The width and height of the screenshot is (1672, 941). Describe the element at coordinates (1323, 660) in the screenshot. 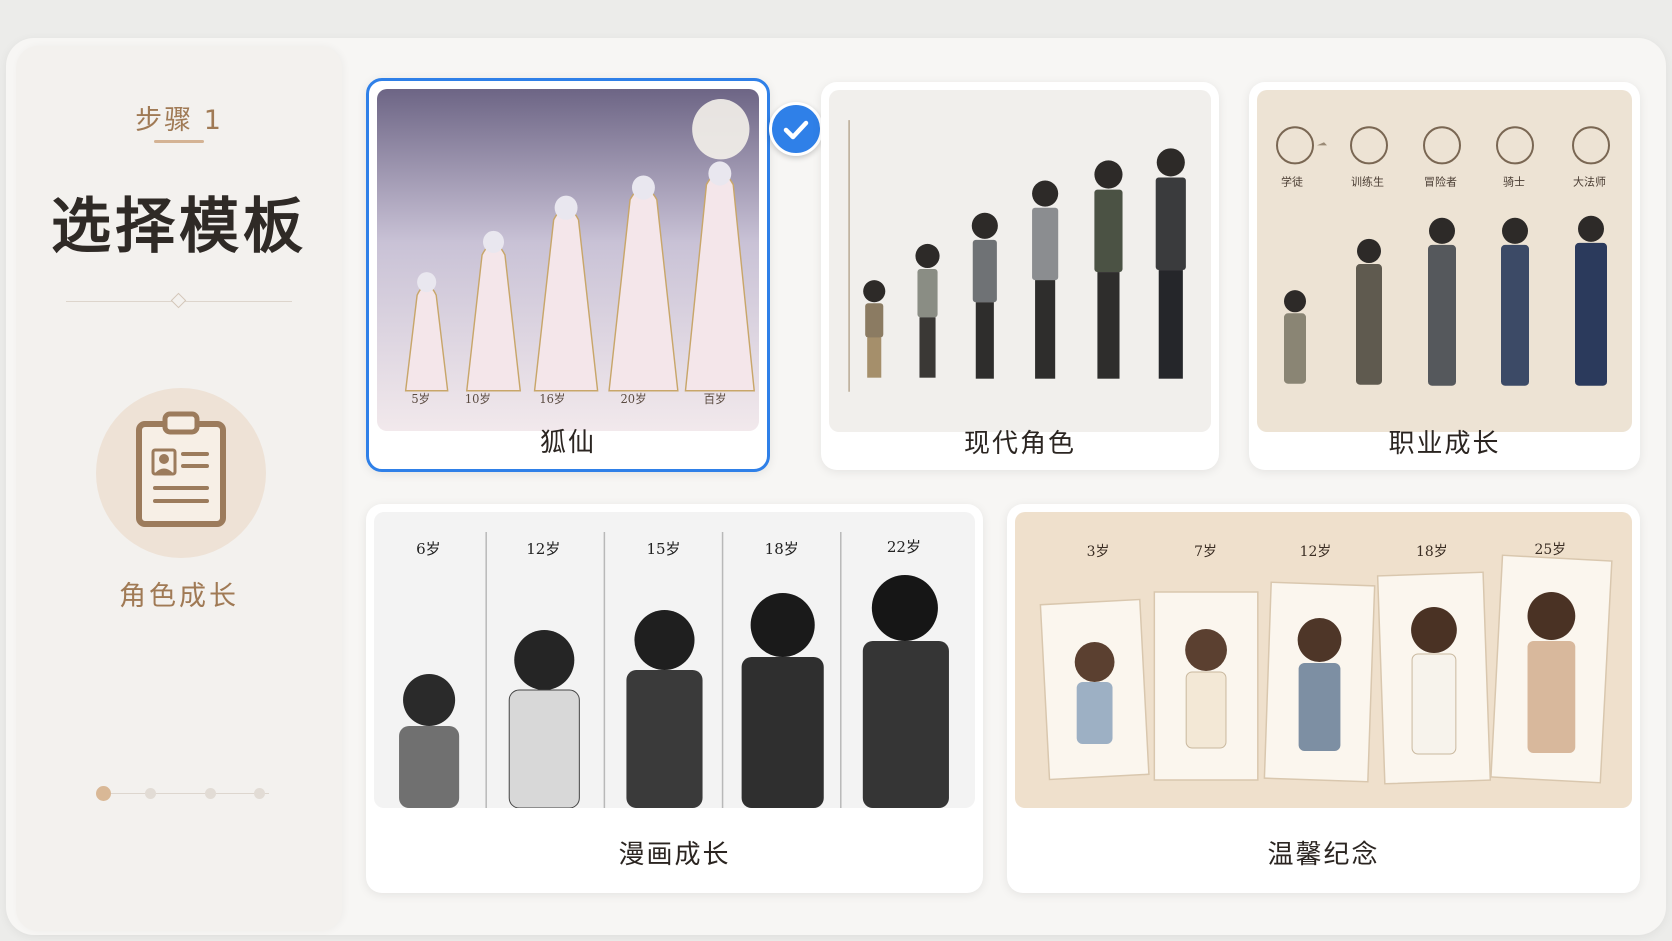

I see `template-thumbnail: 3岁 7岁 12岁 18岁 25岁` at that location.